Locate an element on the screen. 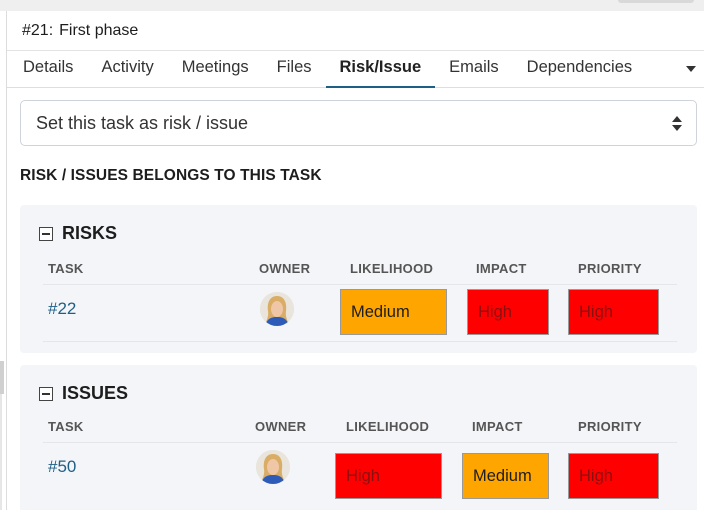  risk-priority-badge: High is located at coordinates (613, 312).